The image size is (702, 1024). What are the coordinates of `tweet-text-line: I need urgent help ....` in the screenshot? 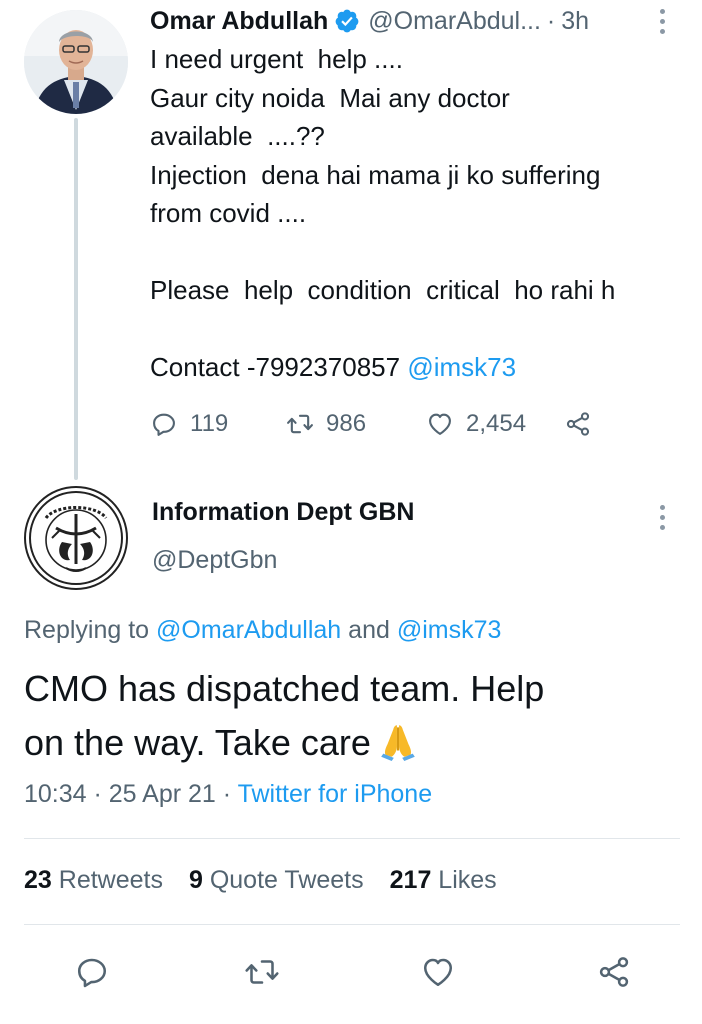 It's located at (276, 59).